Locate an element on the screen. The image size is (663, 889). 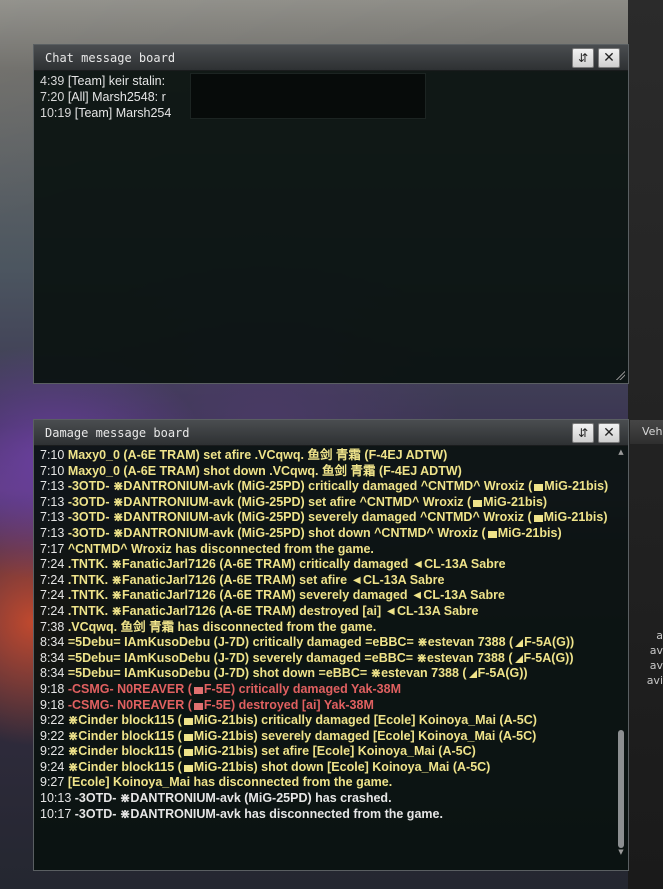
damage-message-time: 7:17 is located at coordinates (54, 548).